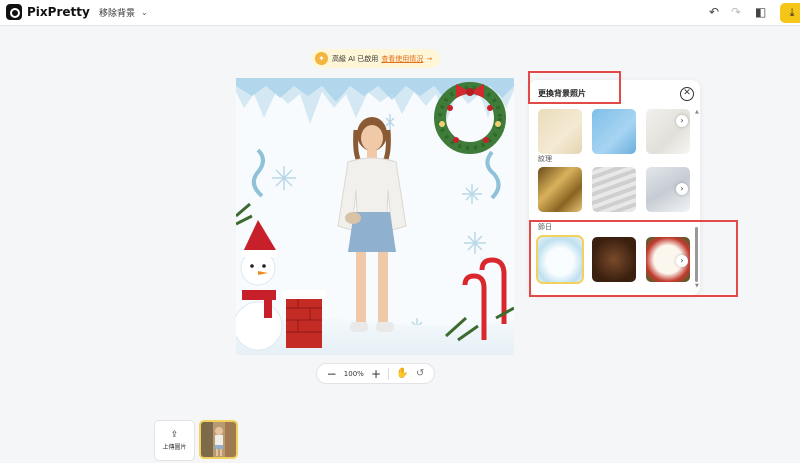 Image resolution: width=800 pixels, height=463 pixels. I want to click on thumb-blue-paper, so click(614, 131).